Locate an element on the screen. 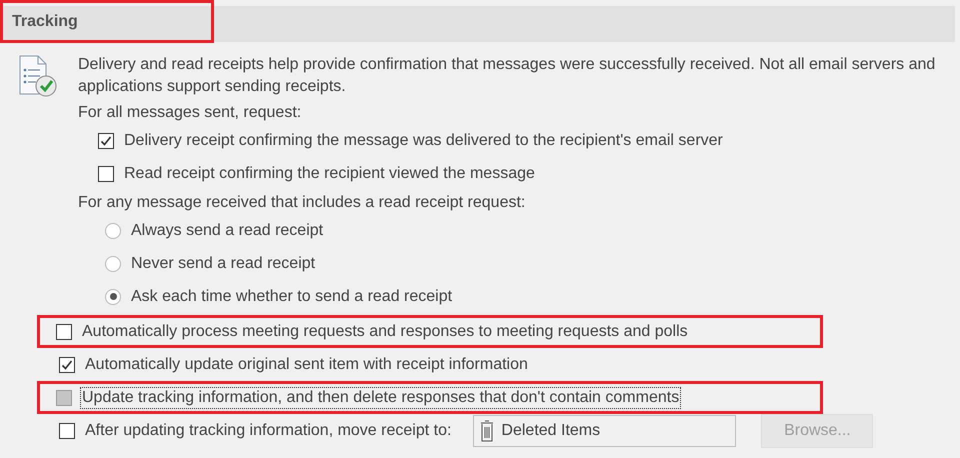 The height and width of the screenshot is (458, 960). group-label: For all messages sent, request: is located at coordinates (190, 113).